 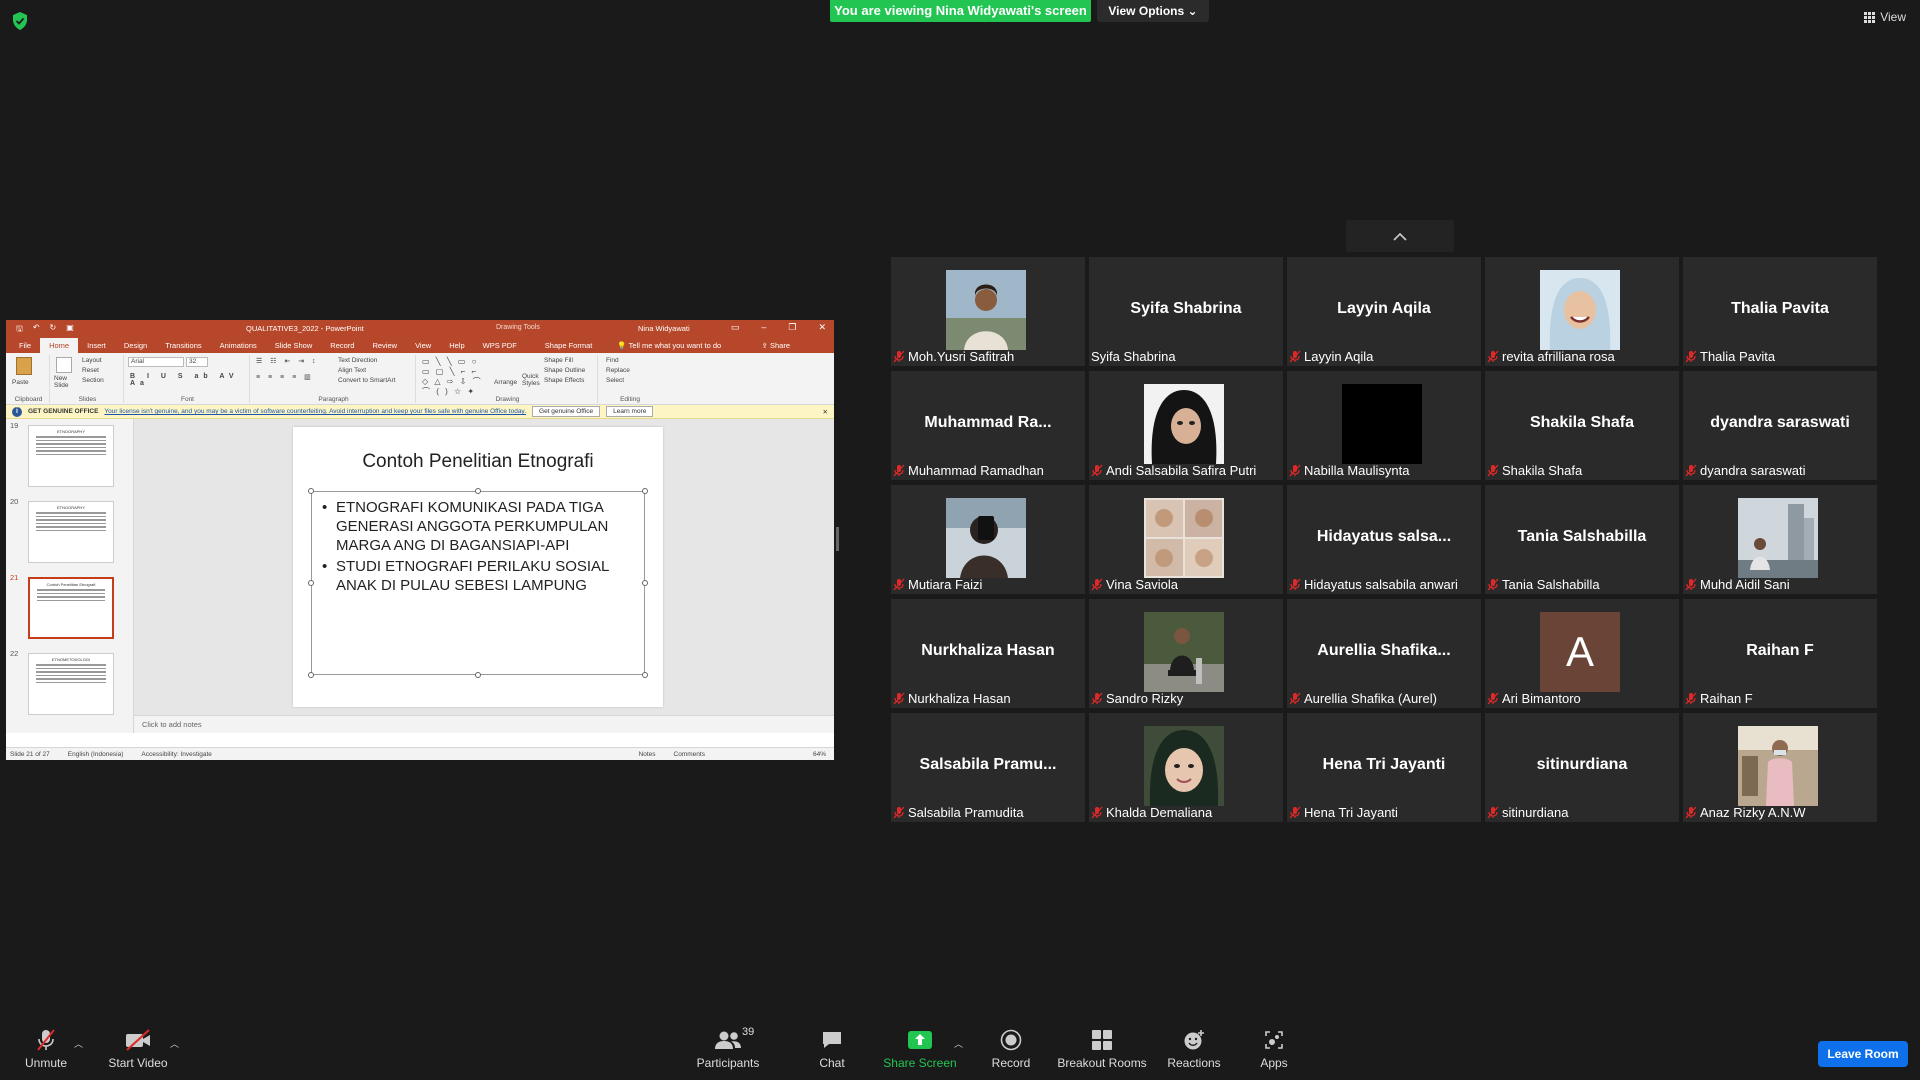 What do you see at coordinates (78, 1043) in the screenshot?
I see `audio-options-caret-icon: ︿` at bounding box center [78, 1043].